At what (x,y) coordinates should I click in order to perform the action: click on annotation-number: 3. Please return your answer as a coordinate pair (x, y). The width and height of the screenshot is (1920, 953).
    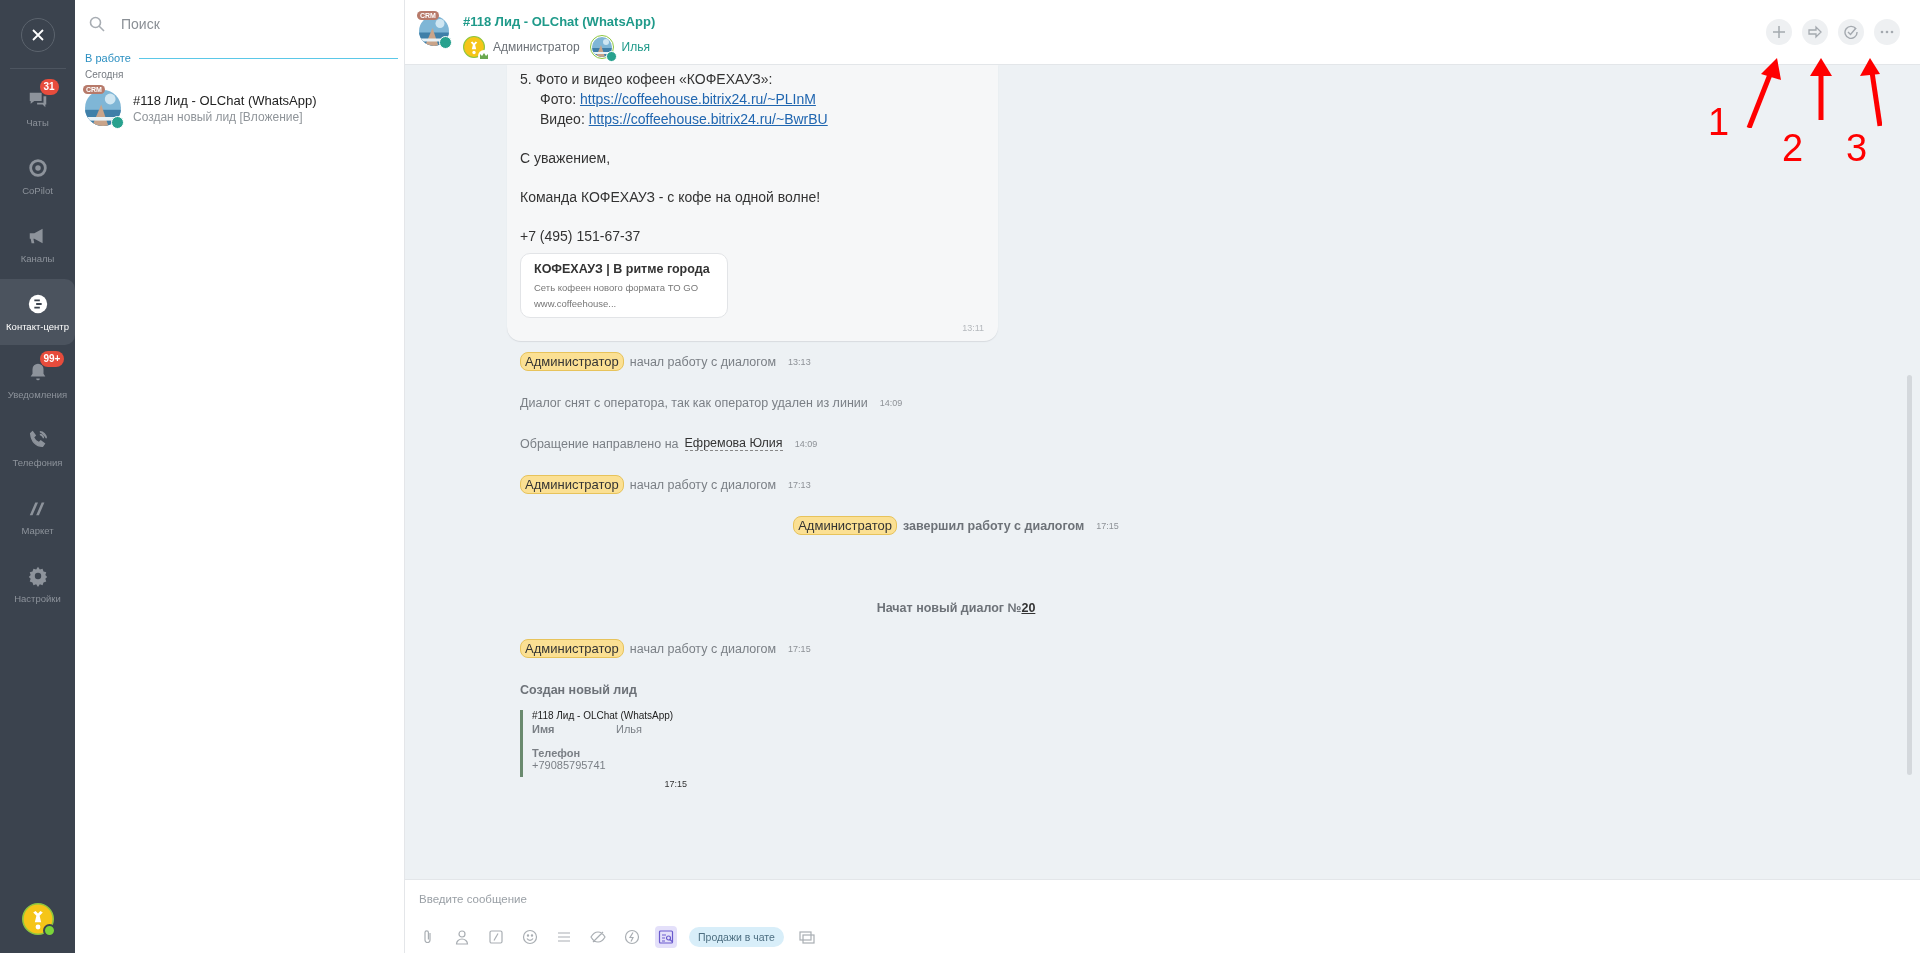
    Looking at the image, I should click on (1857, 148).